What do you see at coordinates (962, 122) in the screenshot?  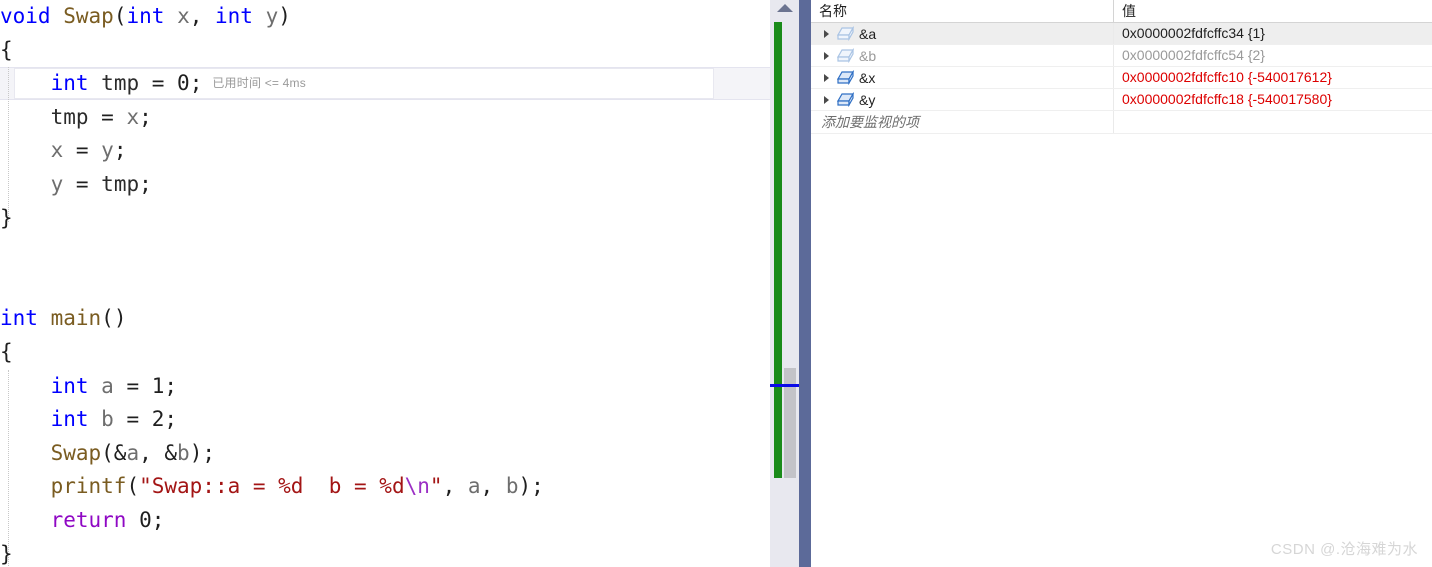 I see `add-watch-placeholder: 添加要监视的项` at bounding box center [962, 122].